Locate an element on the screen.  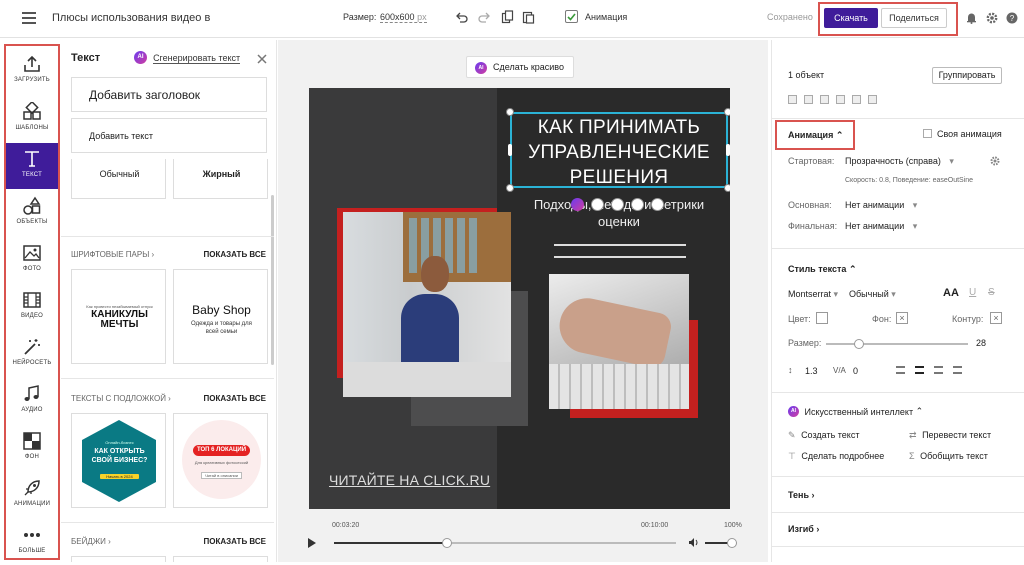
font-pairs-section-label: ШРИФТОВЫЕ ПАРЫ › is located at coordinates (112, 254).